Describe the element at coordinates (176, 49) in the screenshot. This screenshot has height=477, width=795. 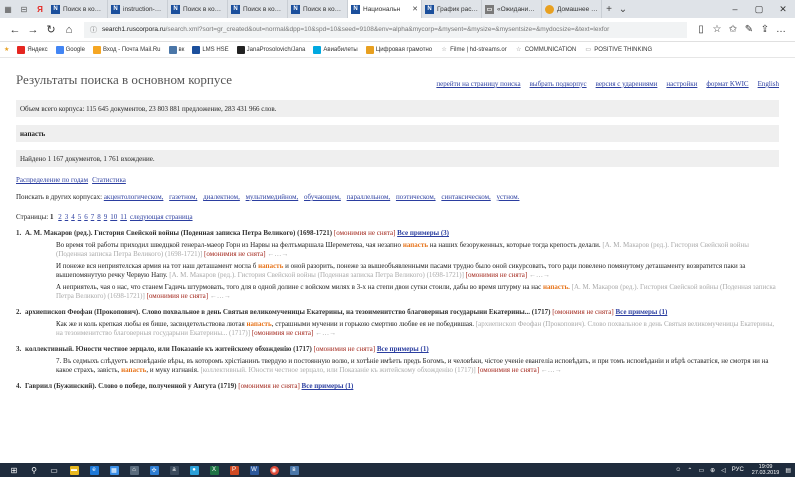
I see `bookmark-item: вк` at that location.